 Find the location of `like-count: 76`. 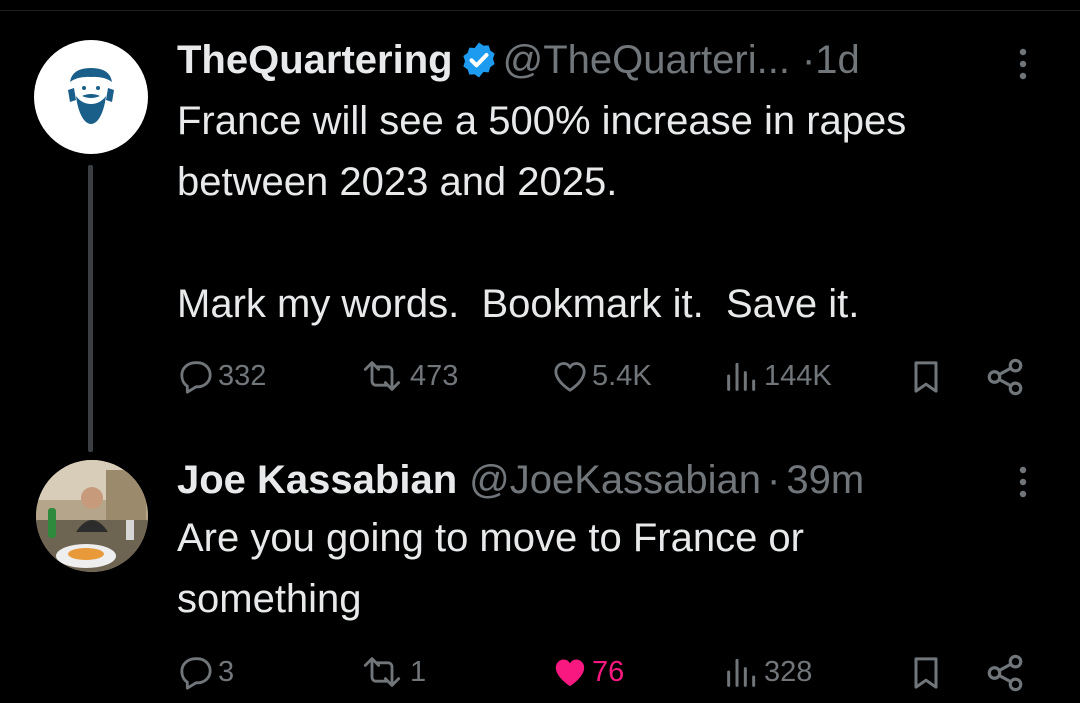

like-count: 76 is located at coordinates (608, 671).